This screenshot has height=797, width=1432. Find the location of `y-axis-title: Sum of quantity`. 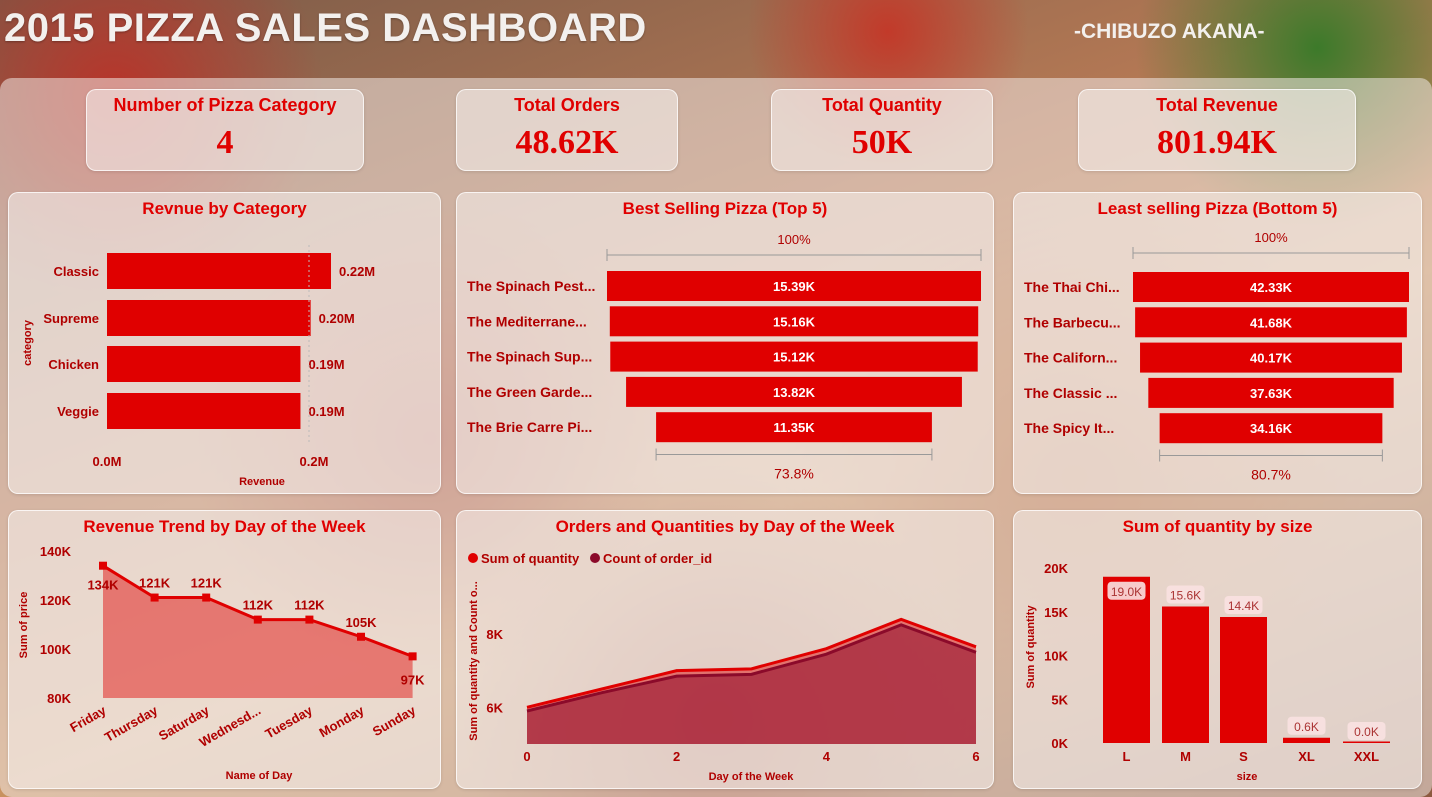

y-axis-title: Sum of quantity is located at coordinates (1031, 647).